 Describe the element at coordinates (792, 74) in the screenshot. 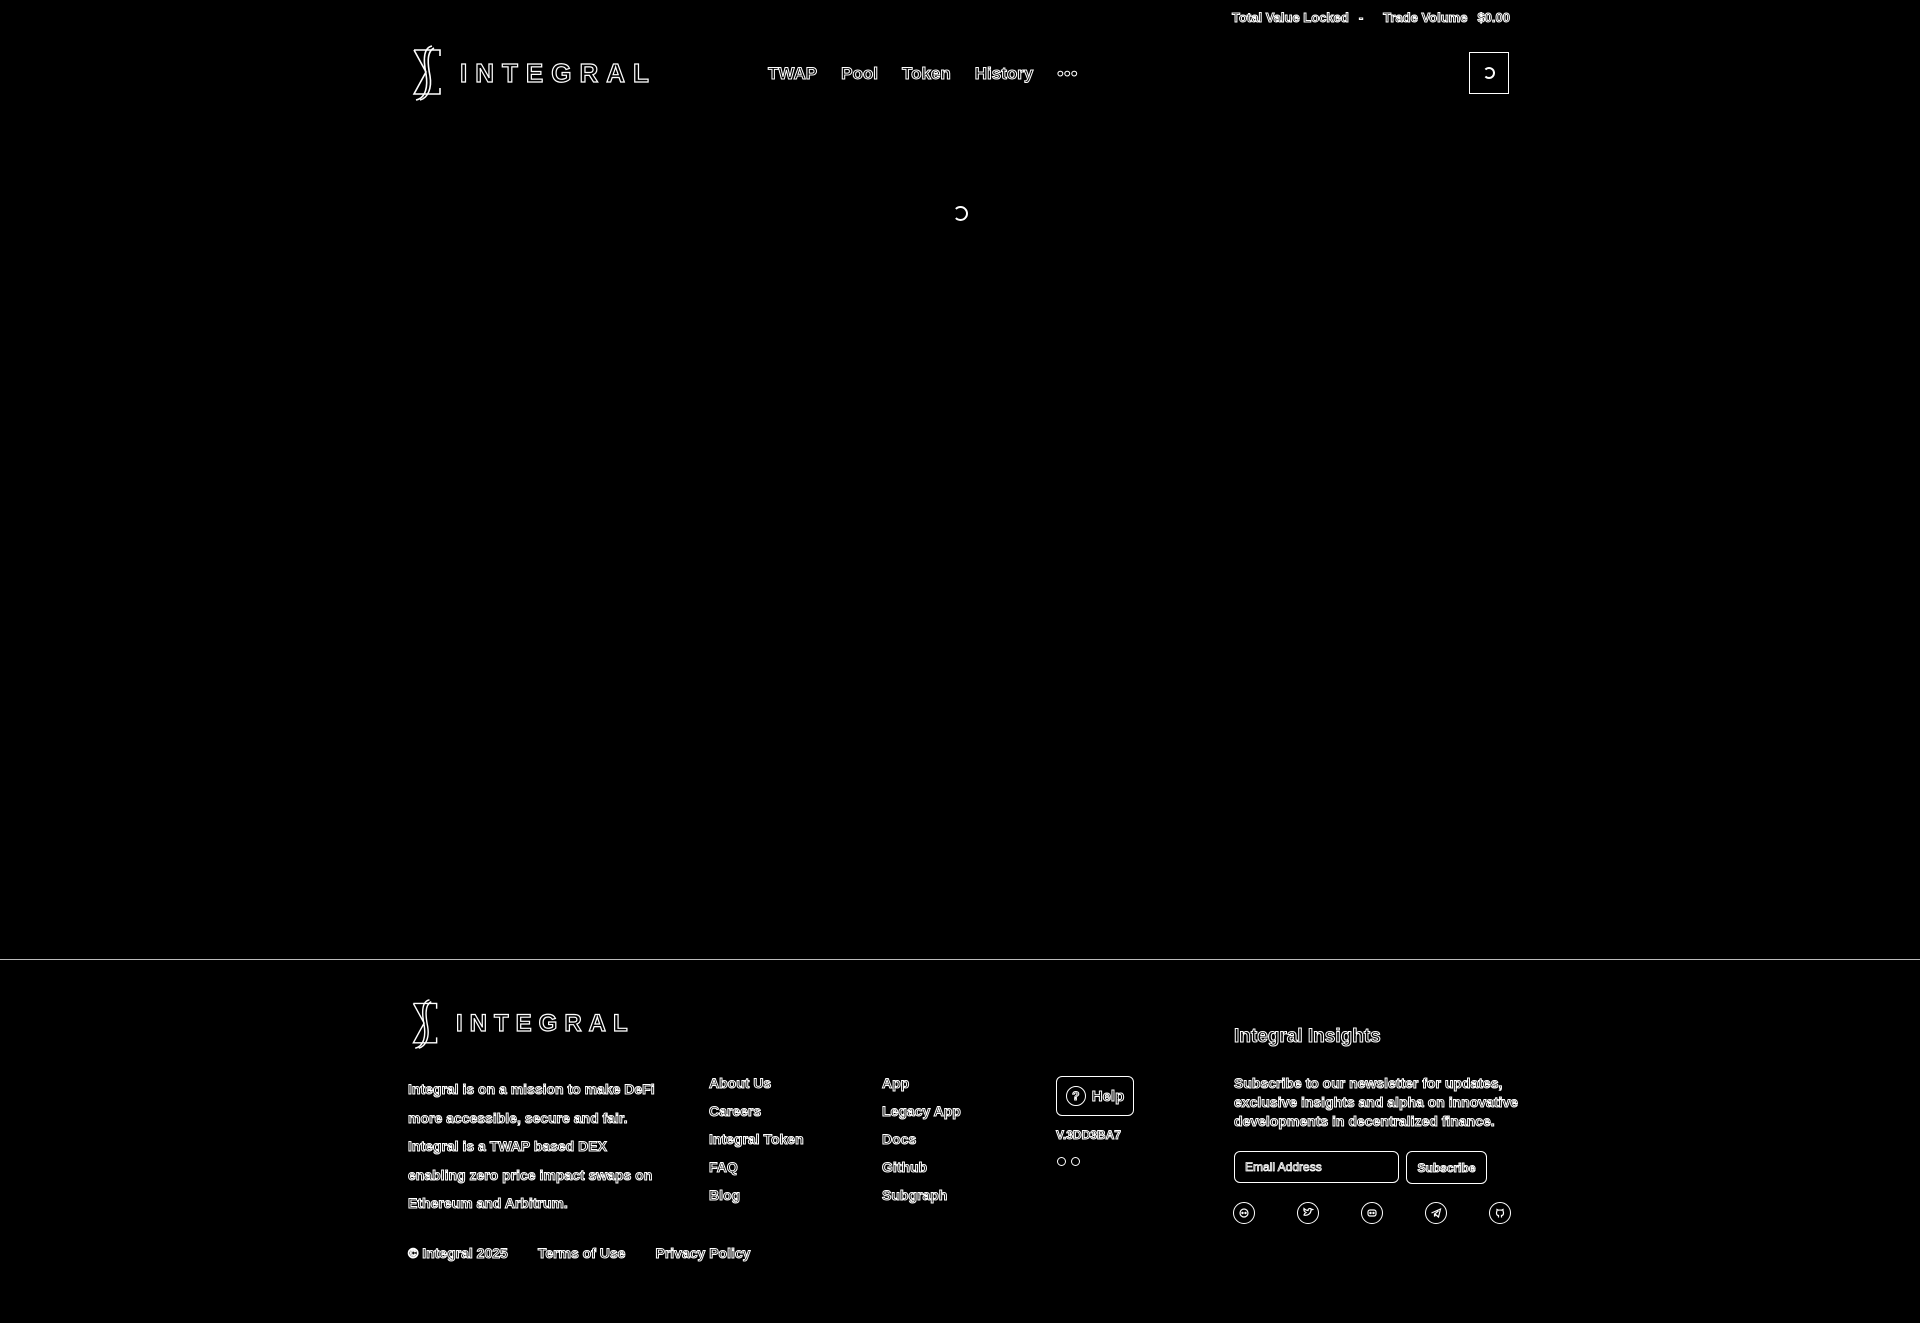

I see `nav-item-twap: TWAP` at that location.